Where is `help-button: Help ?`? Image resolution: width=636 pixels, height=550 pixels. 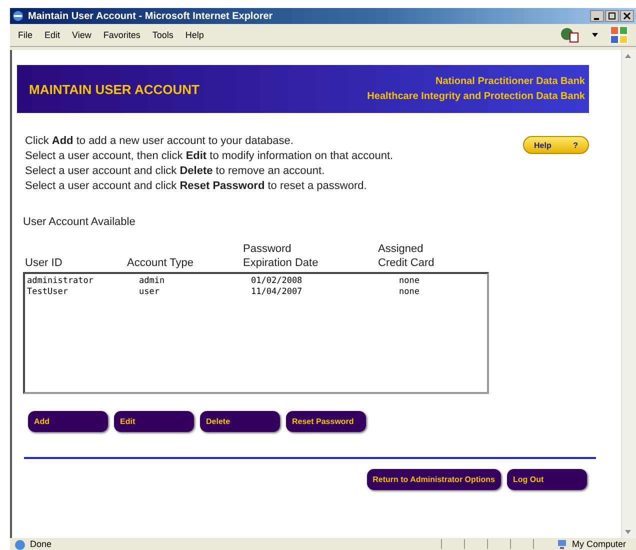
help-button: Help ? is located at coordinates (556, 145).